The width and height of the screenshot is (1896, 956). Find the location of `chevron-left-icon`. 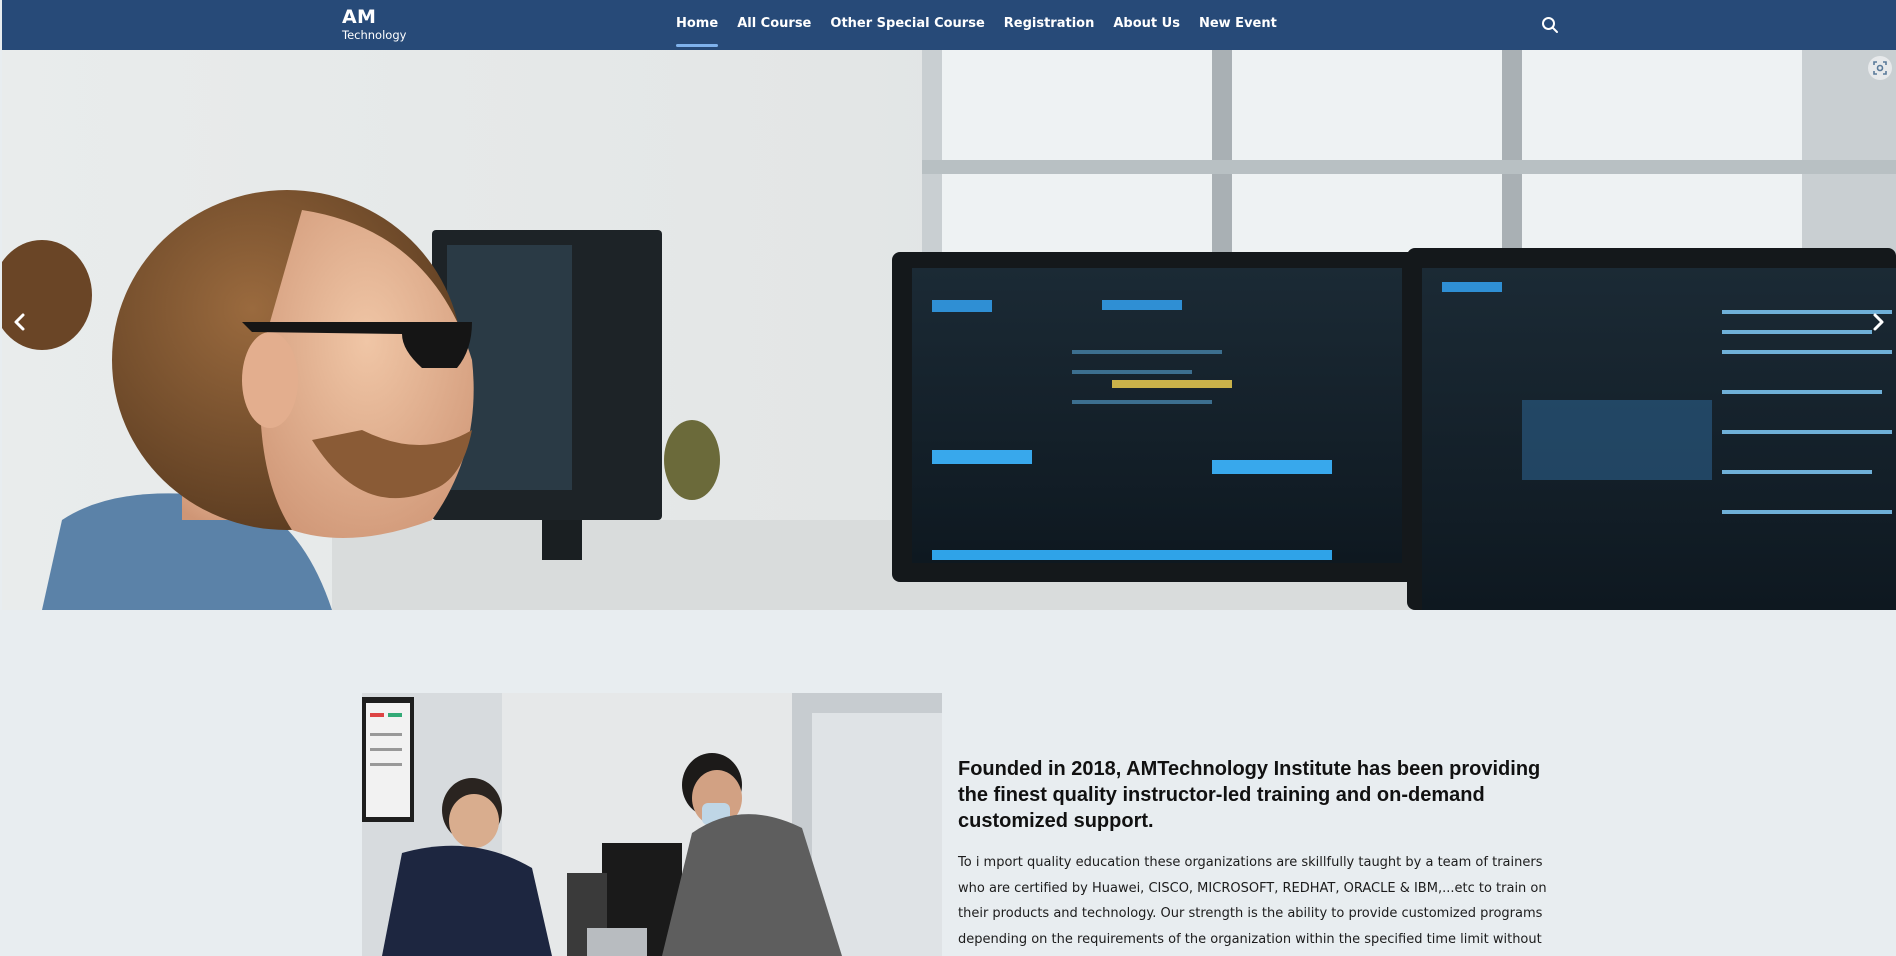

chevron-left-icon is located at coordinates (20, 322).